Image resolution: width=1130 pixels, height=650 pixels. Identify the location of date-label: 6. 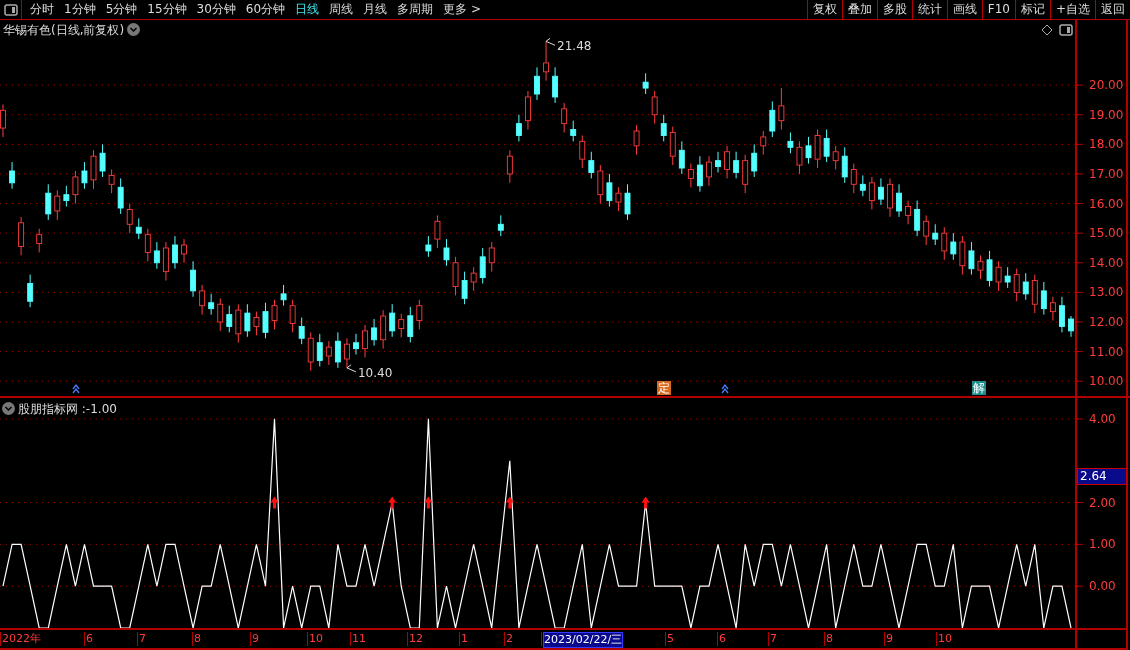
(89, 639).